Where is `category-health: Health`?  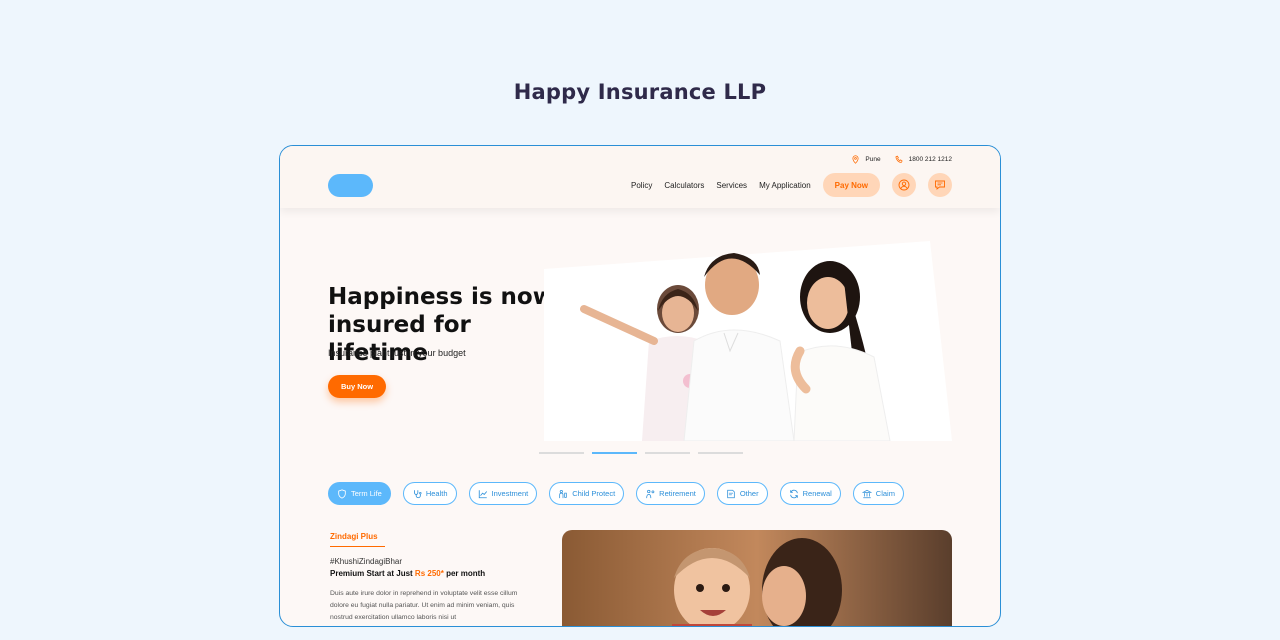 category-health: Health is located at coordinates (429, 493).